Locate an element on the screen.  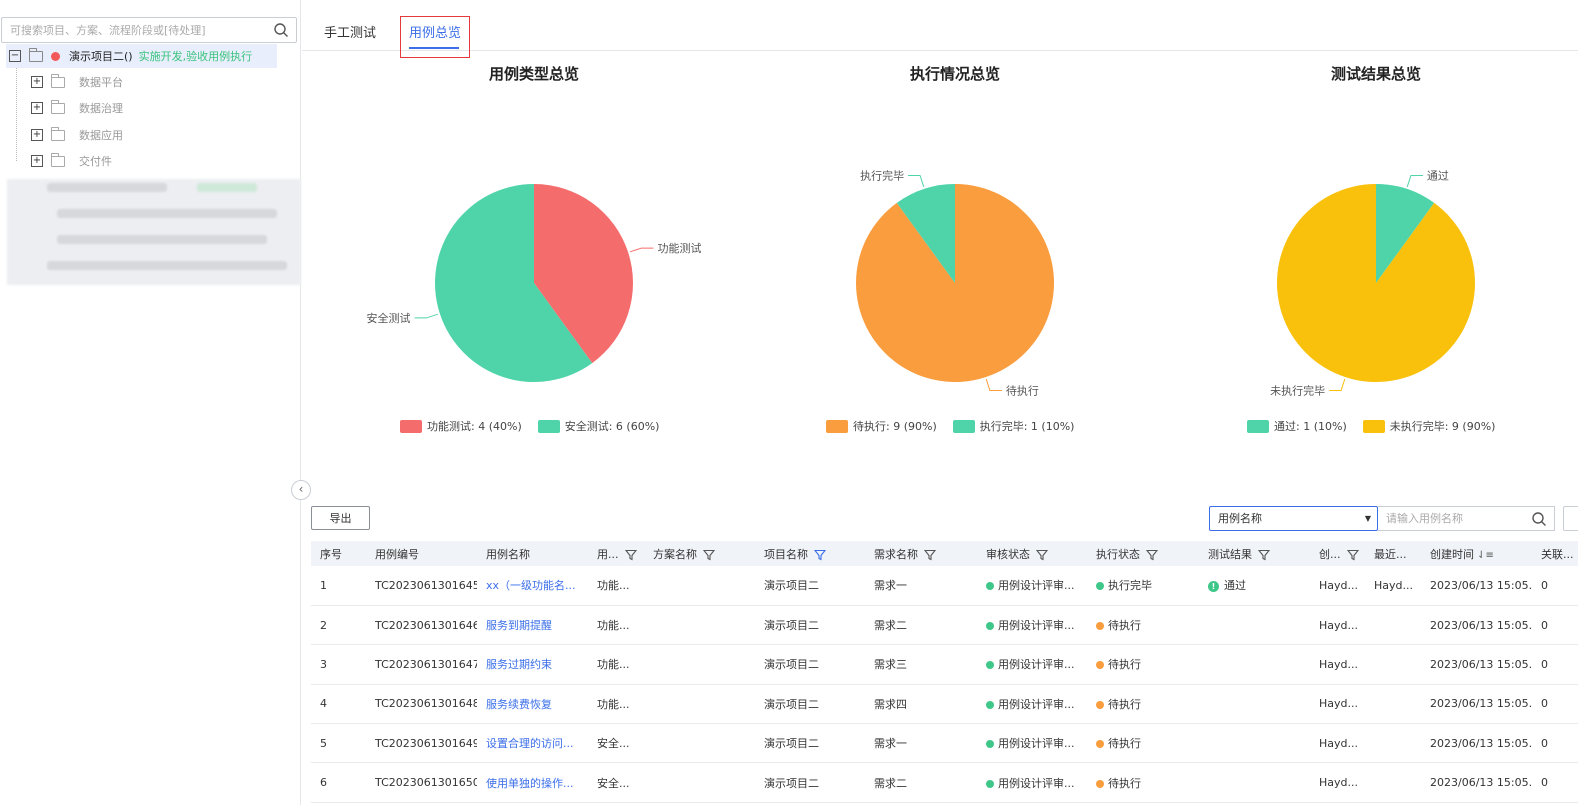
legend-item: 功能测试: 4 (40%) is located at coordinates (461, 426).